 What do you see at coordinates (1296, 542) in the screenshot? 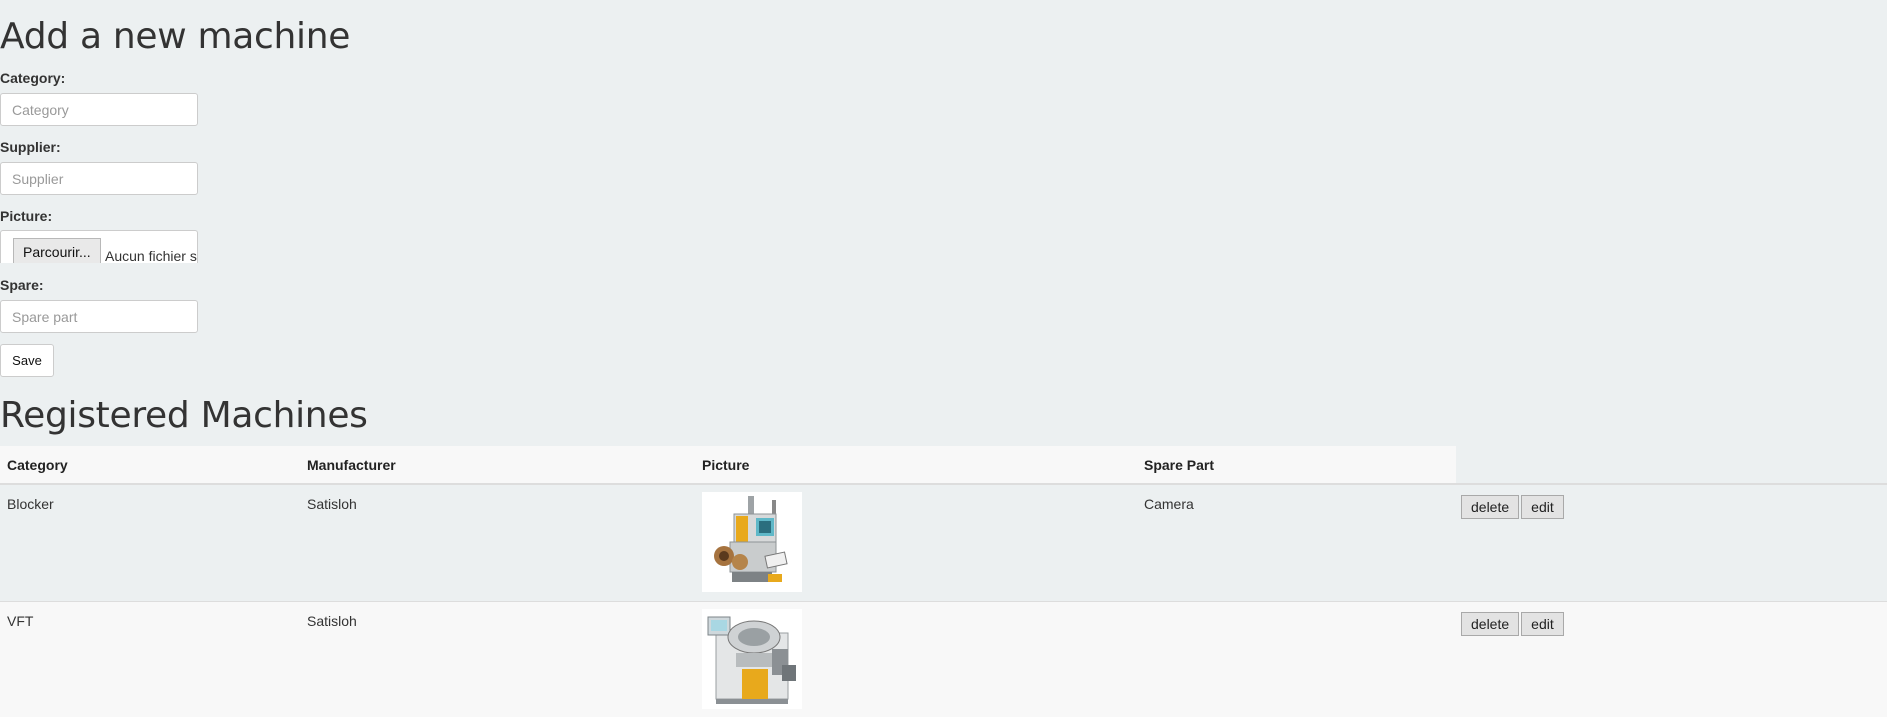
I see `cell-spare-part: Camera` at bounding box center [1296, 542].